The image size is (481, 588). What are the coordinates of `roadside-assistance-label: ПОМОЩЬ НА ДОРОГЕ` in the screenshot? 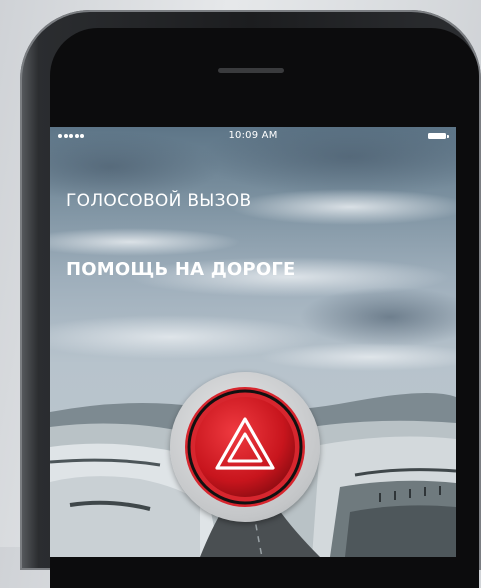 It's located at (181, 269).